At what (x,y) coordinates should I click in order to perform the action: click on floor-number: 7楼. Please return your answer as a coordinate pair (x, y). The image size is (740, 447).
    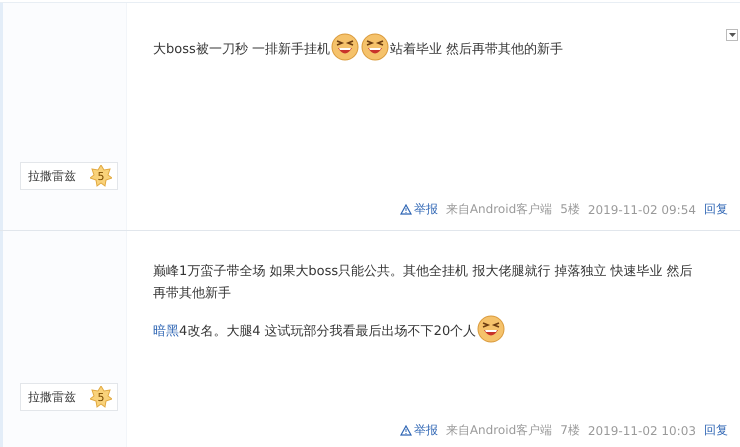
    Looking at the image, I should click on (570, 430).